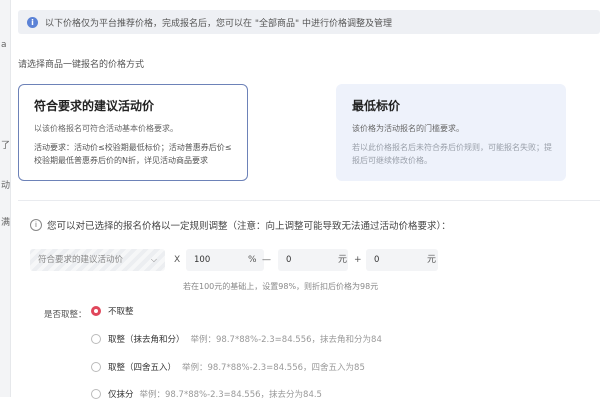 Image resolution: width=600 pixels, height=400 pixels. I want to click on rounding-option-fen: 仅抹分 举例：98.7*88%-2.3=84.556，抹去分为84.5, so click(206, 394).